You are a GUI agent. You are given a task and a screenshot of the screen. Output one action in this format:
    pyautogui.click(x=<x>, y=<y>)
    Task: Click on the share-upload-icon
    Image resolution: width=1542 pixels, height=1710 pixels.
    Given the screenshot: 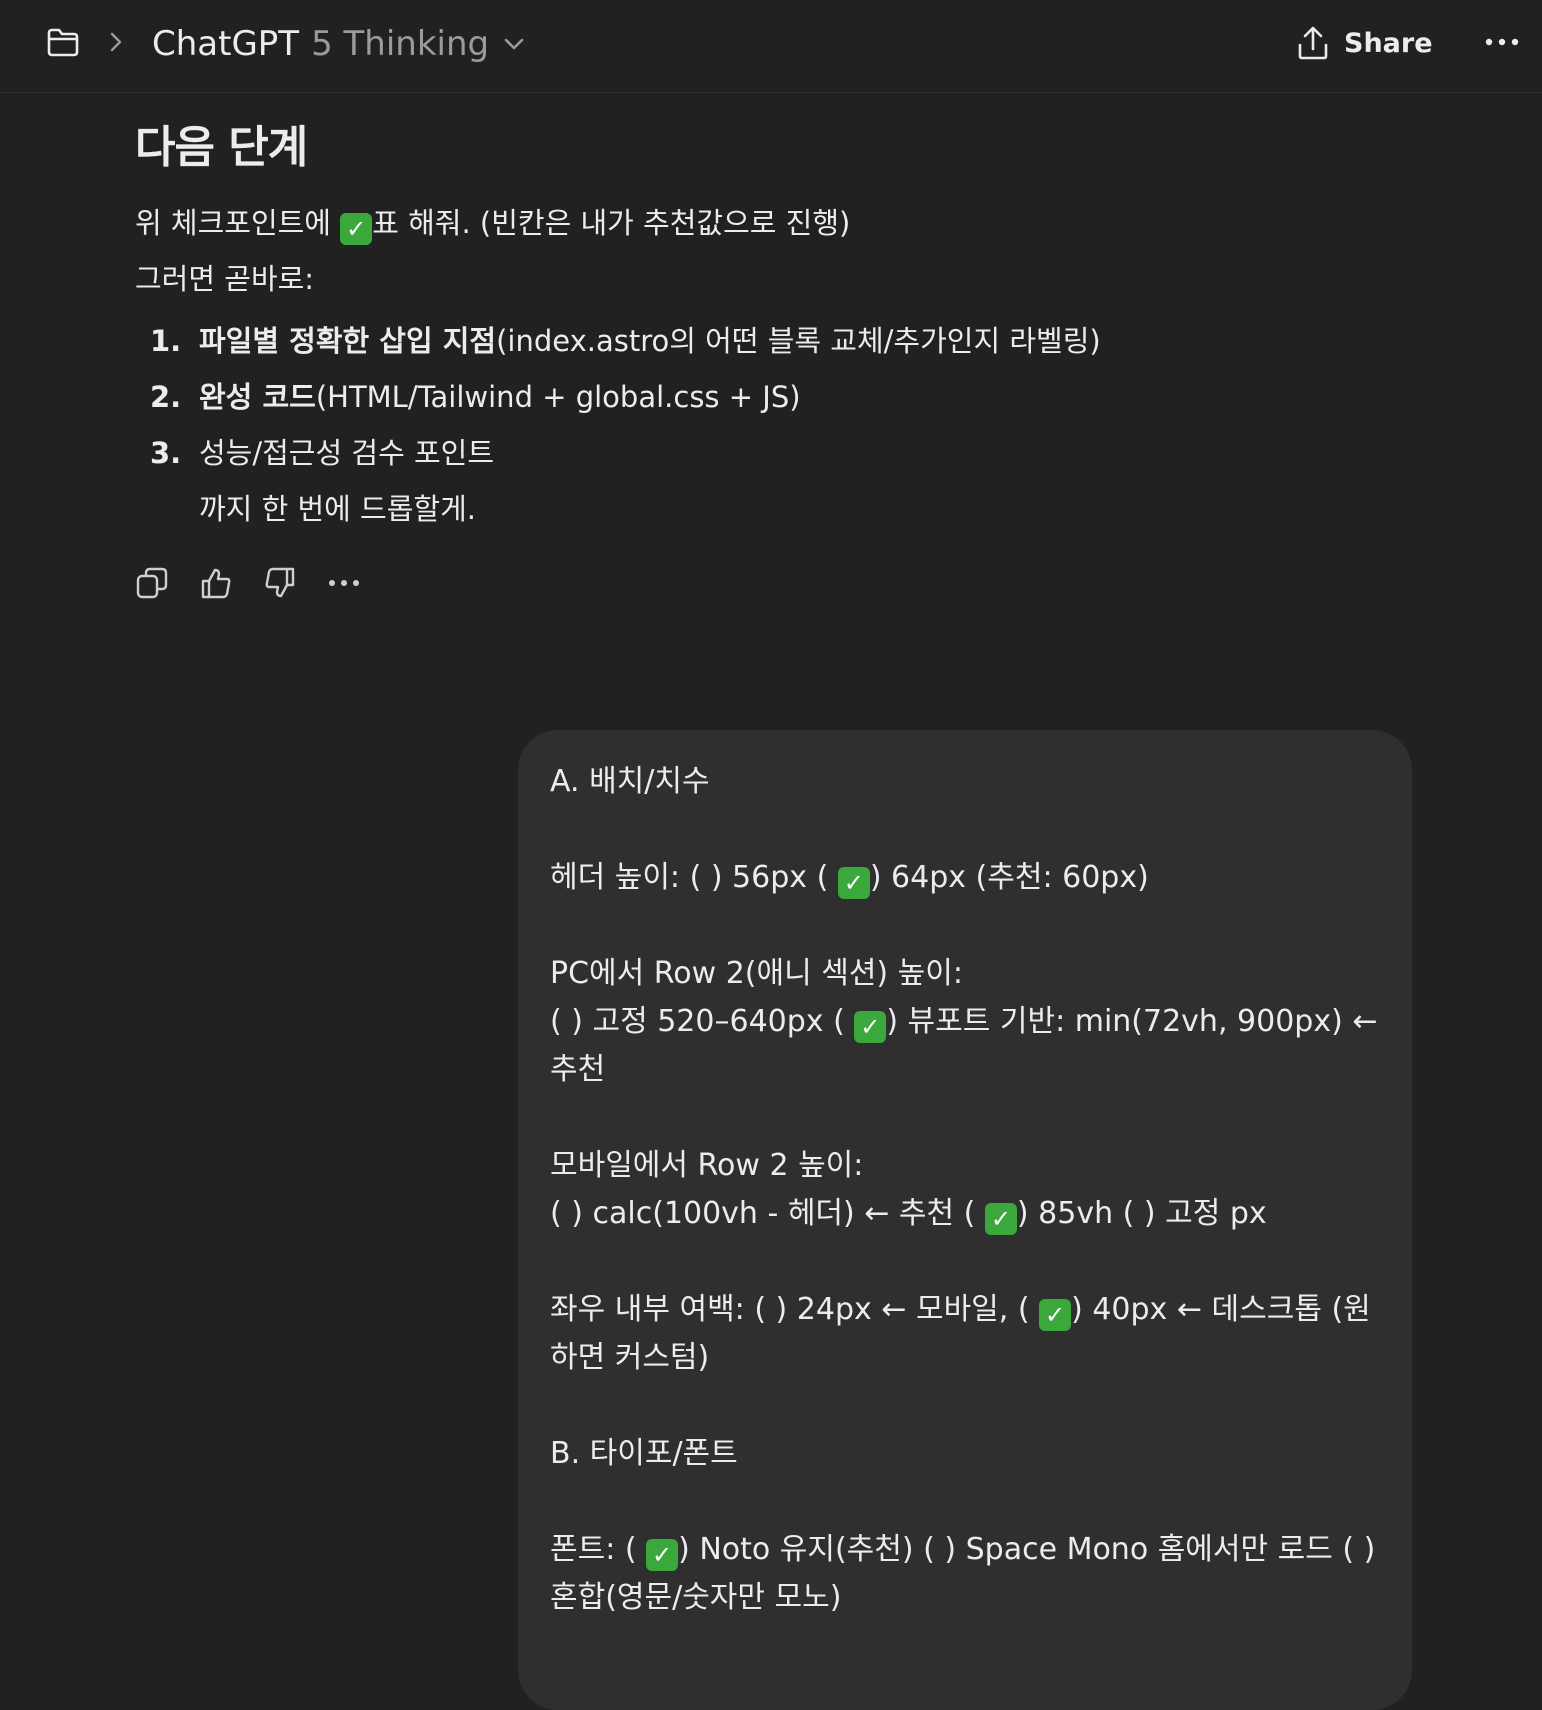 What is the action you would take?
    pyautogui.click(x=1313, y=43)
    